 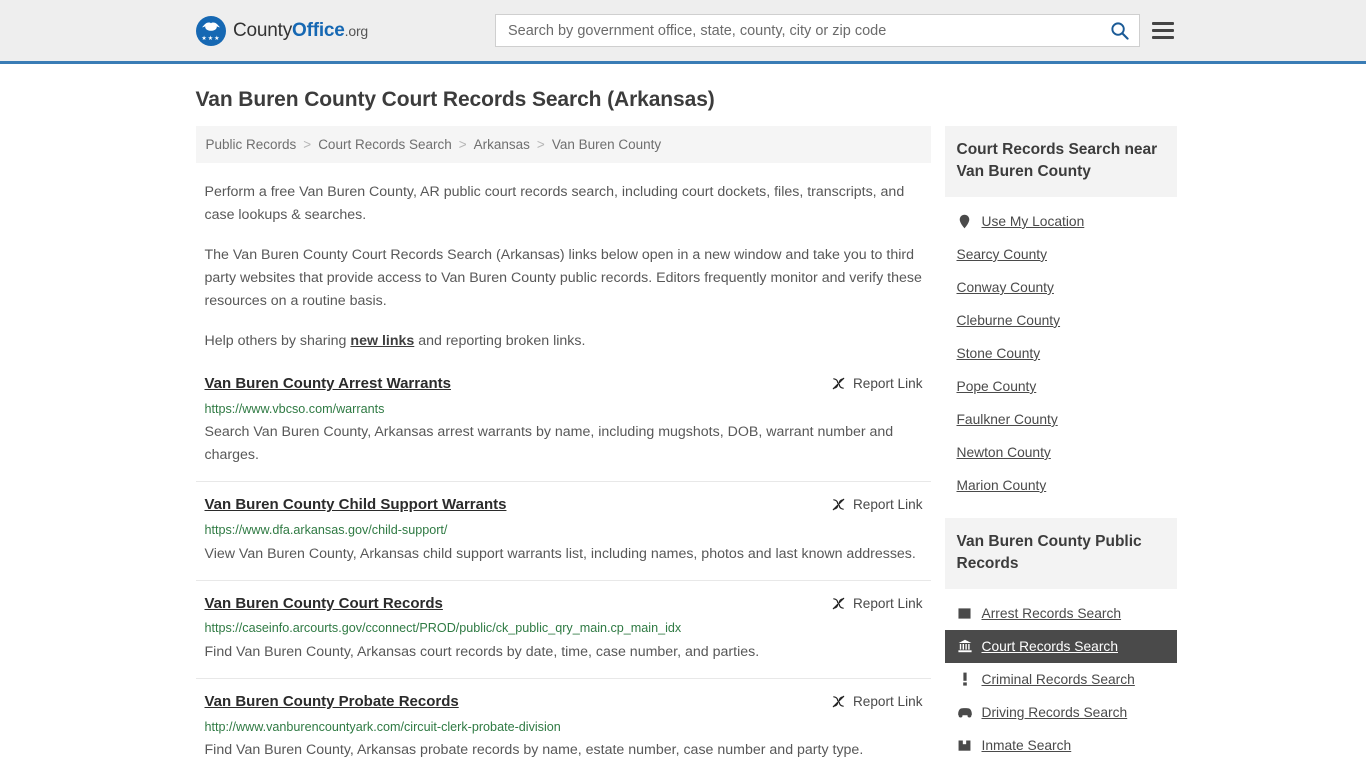 What do you see at coordinates (1055, 712) in the screenshot?
I see `sidebar-link-label: Driving Records Search` at bounding box center [1055, 712].